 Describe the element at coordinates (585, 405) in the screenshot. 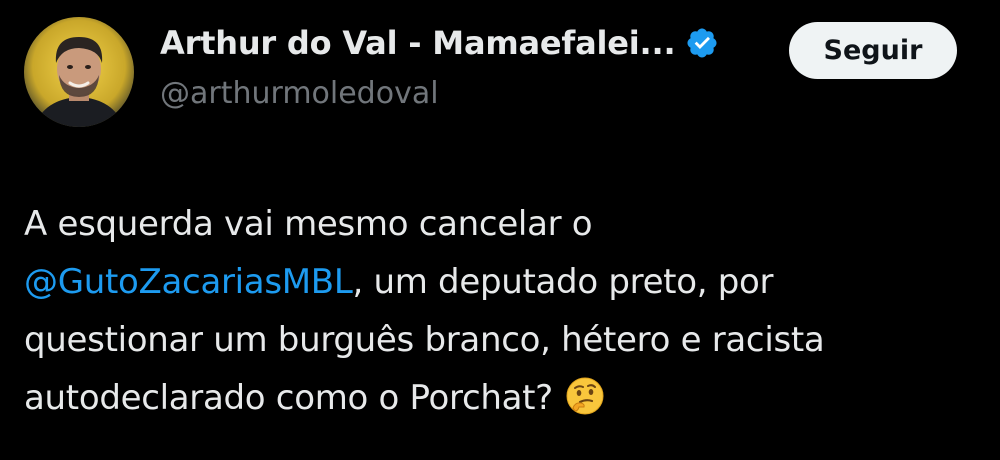

I see `thinking-face-emoji-icon` at that location.